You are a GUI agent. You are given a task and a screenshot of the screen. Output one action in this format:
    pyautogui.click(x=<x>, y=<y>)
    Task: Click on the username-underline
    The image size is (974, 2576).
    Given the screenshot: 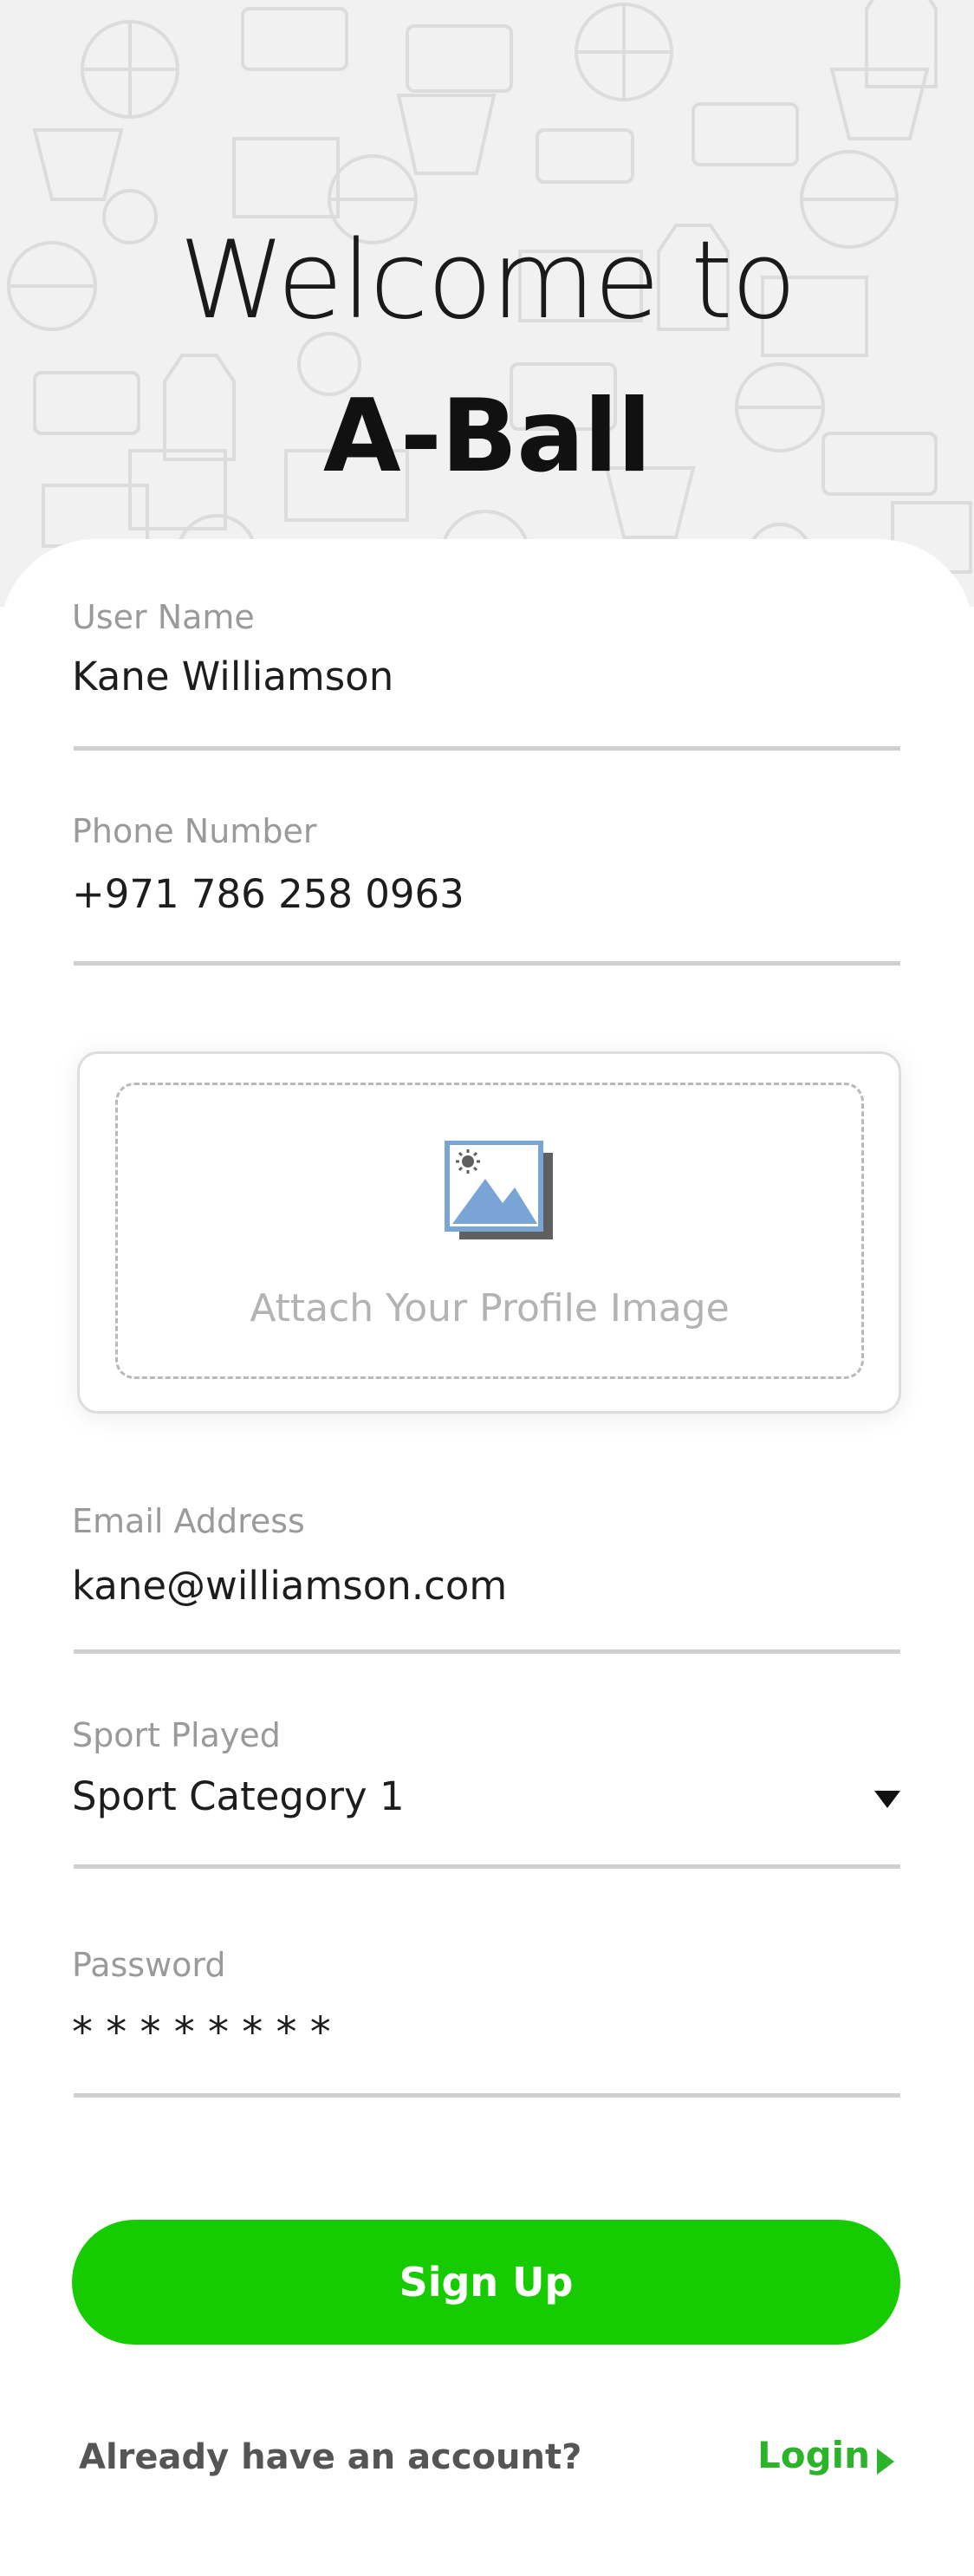 What is the action you would take?
    pyautogui.click(x=487, y=748)
    